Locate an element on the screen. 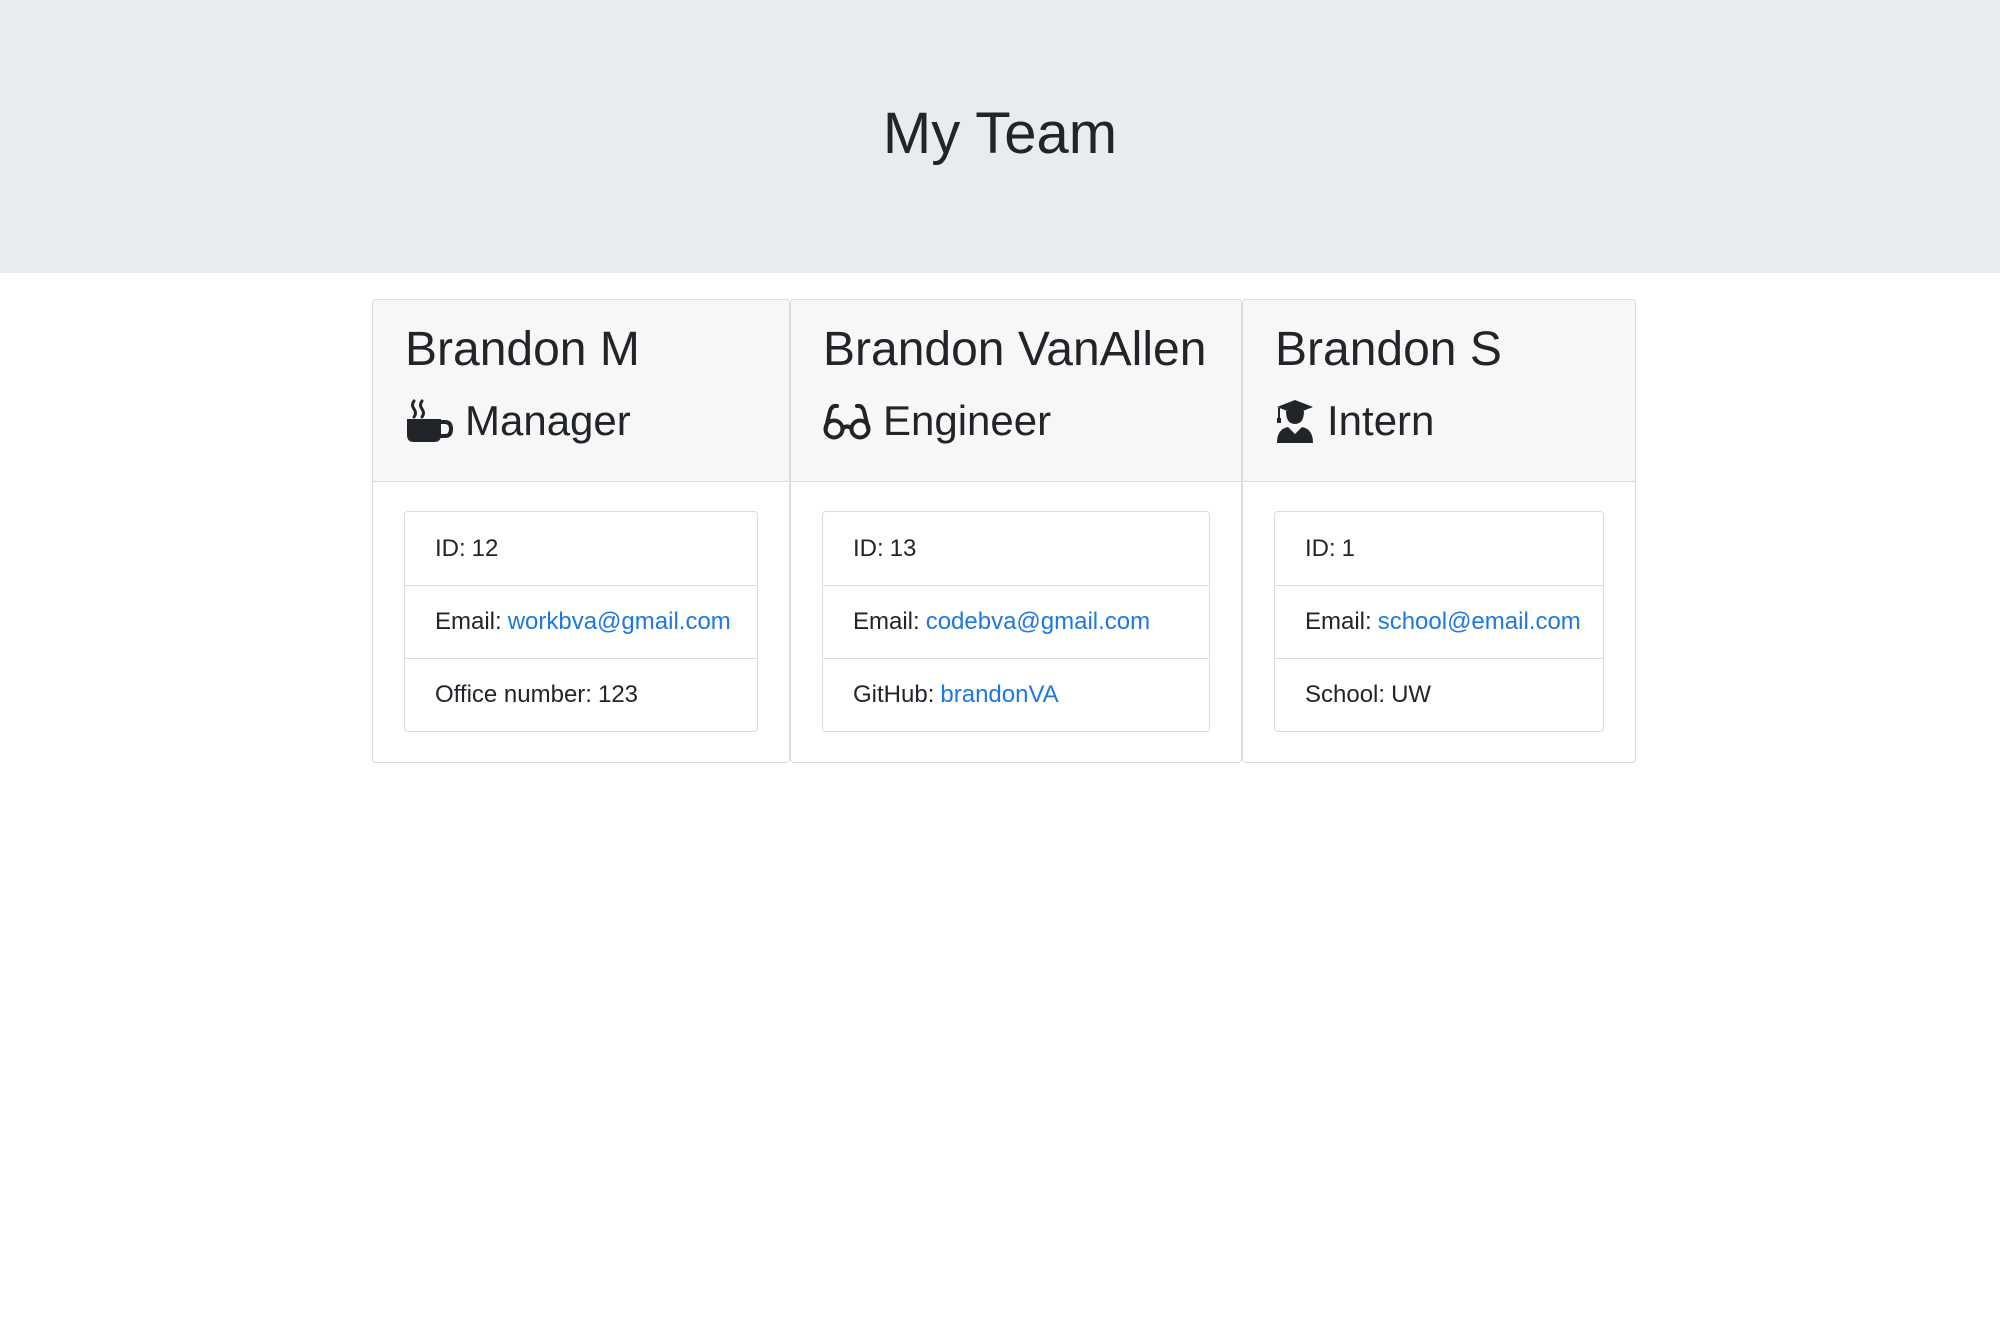 This screenshot has width=2000, height=1321. role-label: Manager is located at coordinates (548, 420).